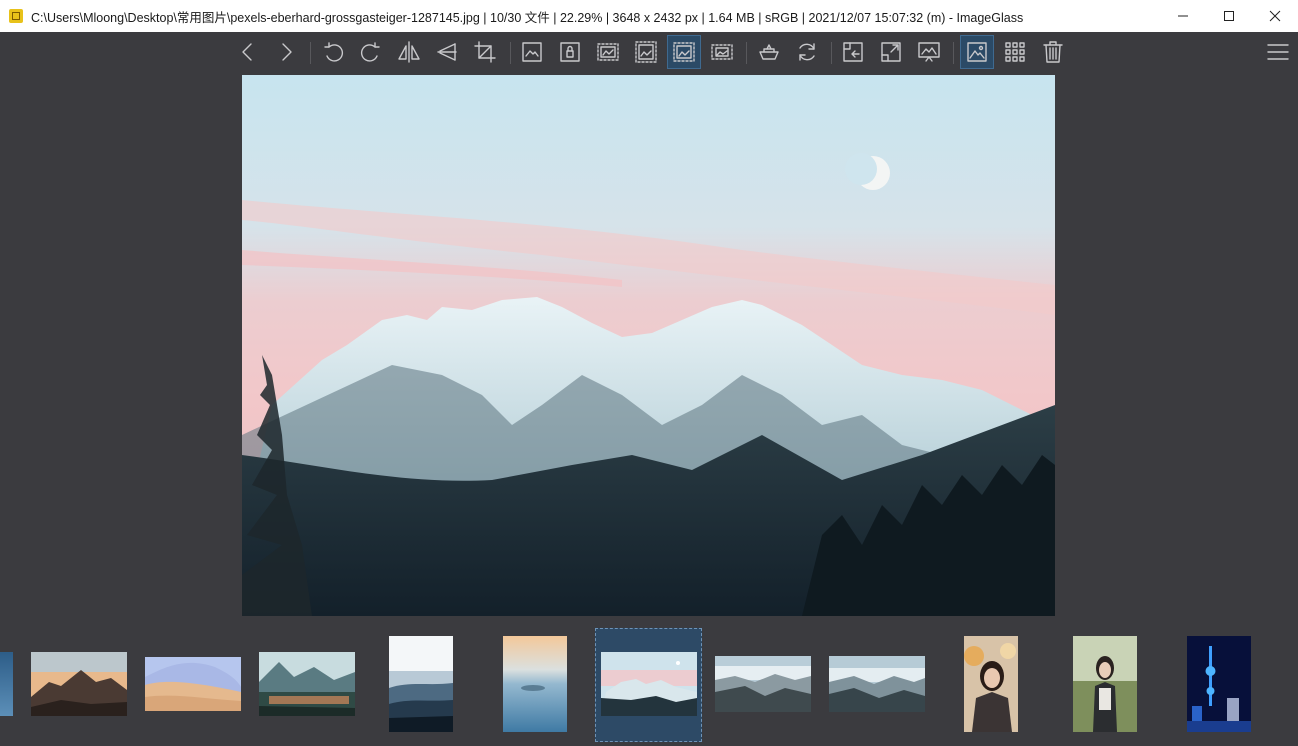 Image resolution: width=1298 pixels, height=746 pixels. I want to click on scale-to-height-icon, so click(646, 52).